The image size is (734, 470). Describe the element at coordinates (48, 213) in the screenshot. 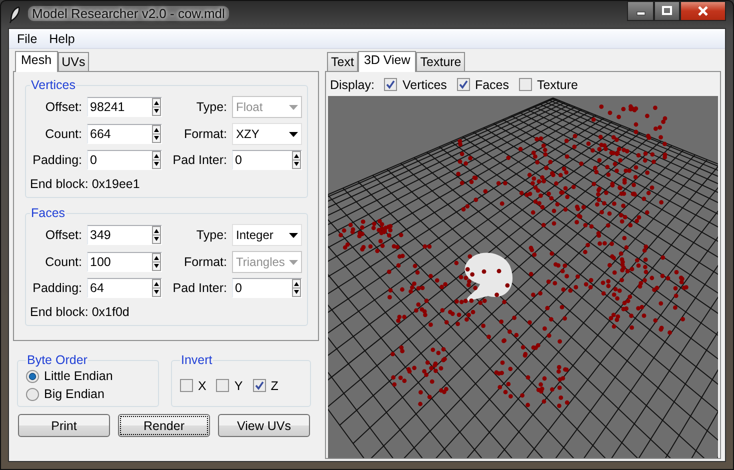

I see `group-title: Faces` at that location.